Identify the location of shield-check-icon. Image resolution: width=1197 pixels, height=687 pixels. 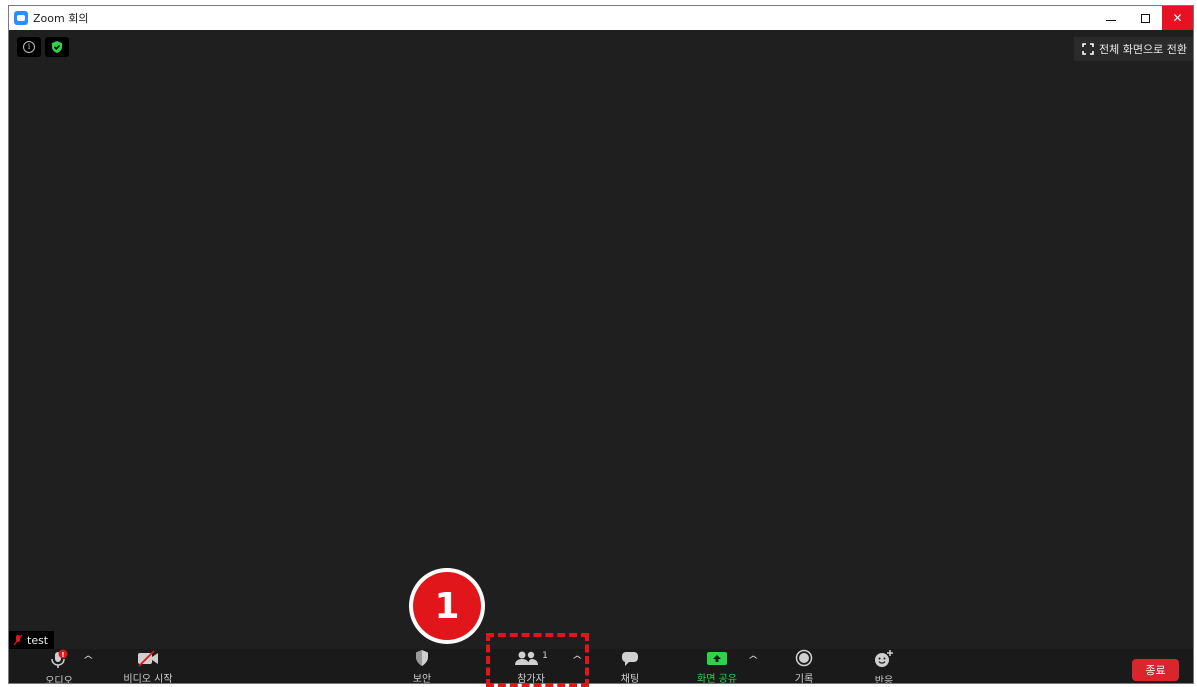
(57, 47).